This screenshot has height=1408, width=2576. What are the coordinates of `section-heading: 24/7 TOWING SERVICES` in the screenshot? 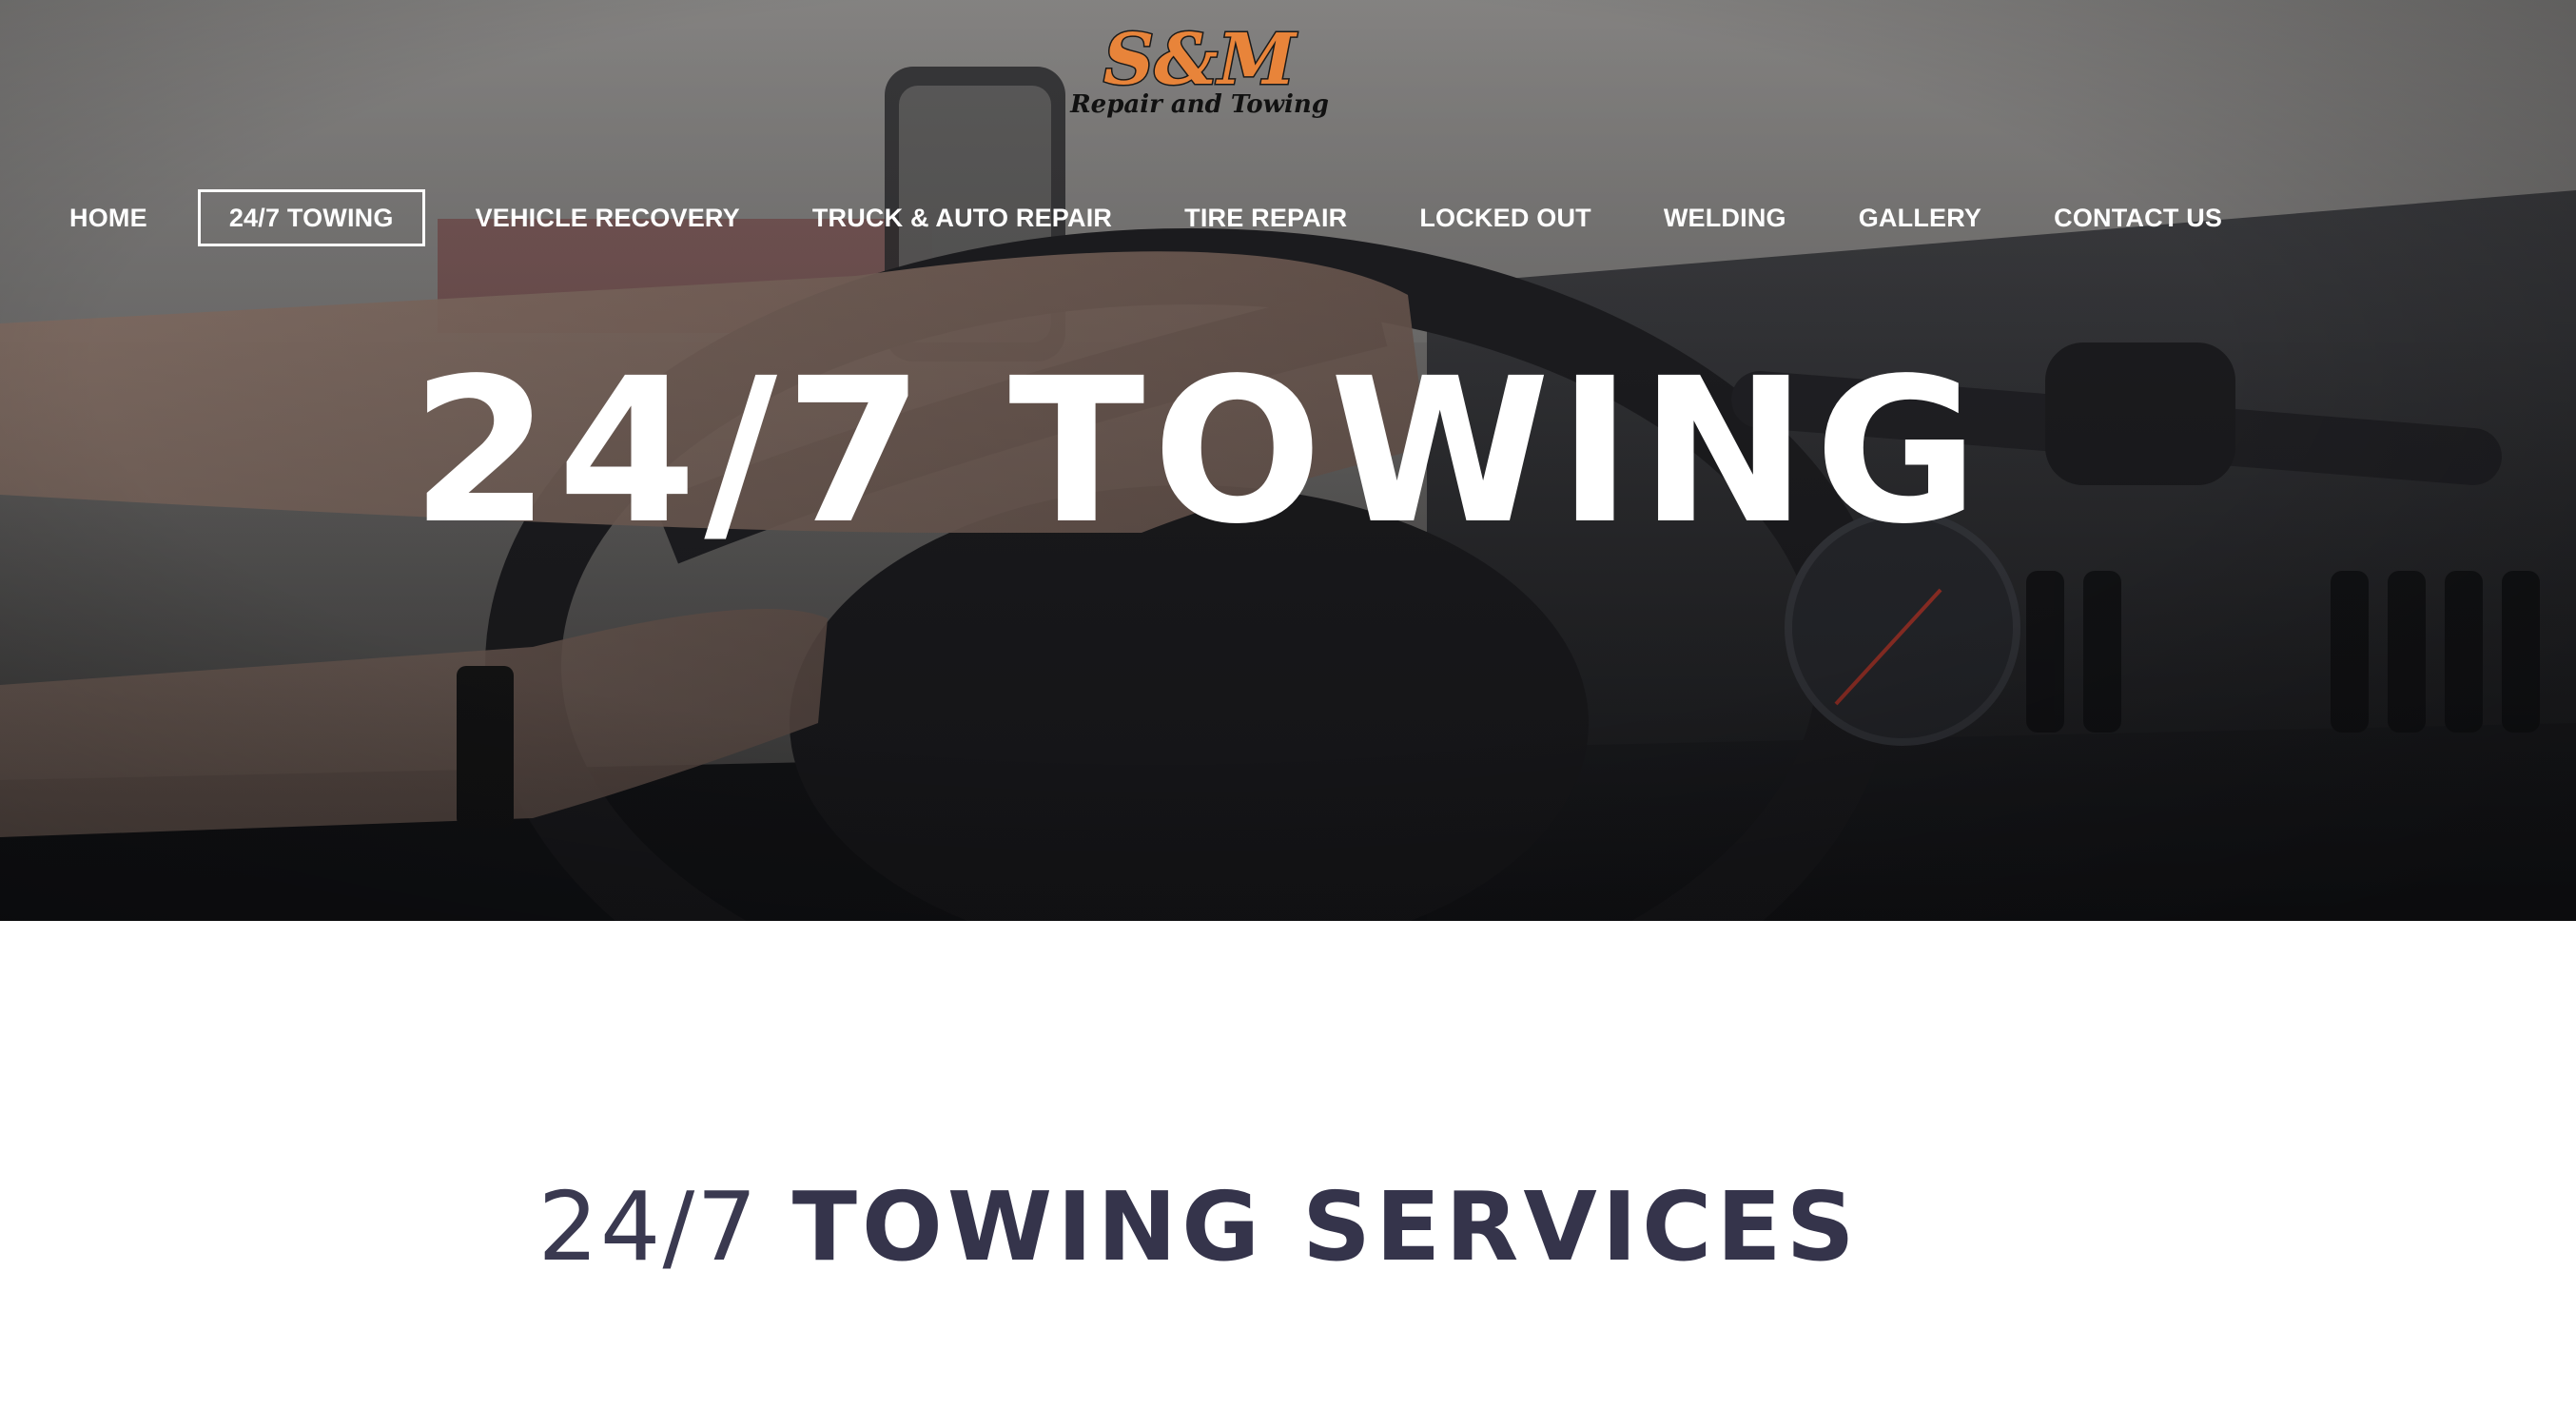 It's located at (1198, 1227).